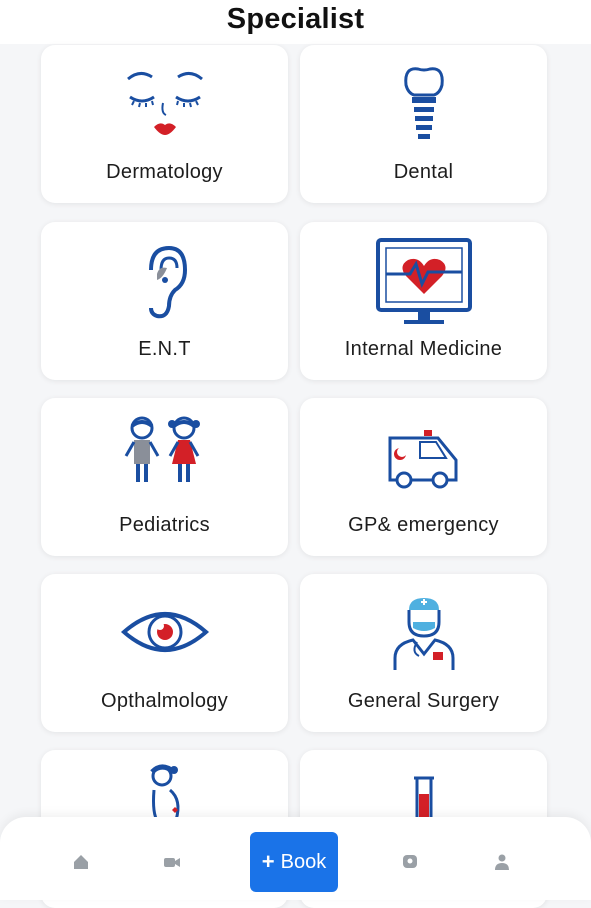 This screenshot has width=591, height=908. Describe the element at coordinates (164, 525) in the screenshot. I see `specialty-label: Pediatrics` at that location.